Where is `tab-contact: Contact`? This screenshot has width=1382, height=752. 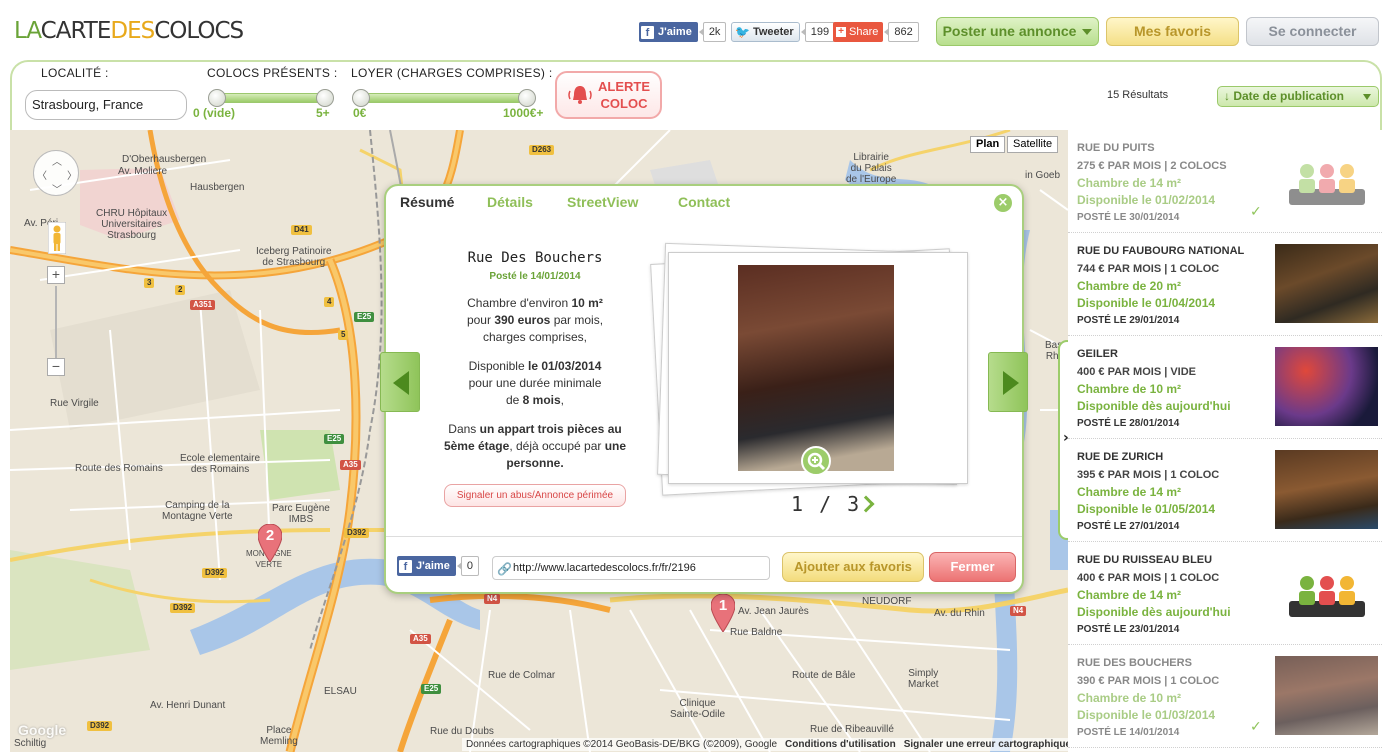
tab-contact: Contact is located at coordinates (704, 202).